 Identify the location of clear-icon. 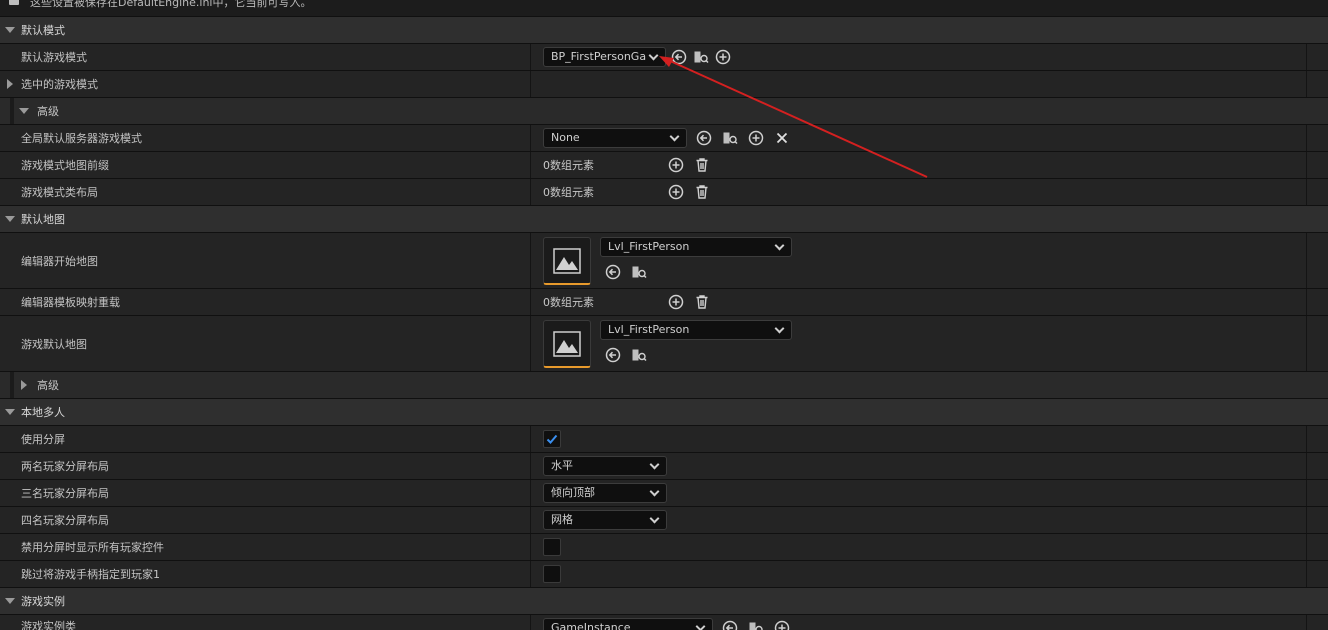
(782, 138).